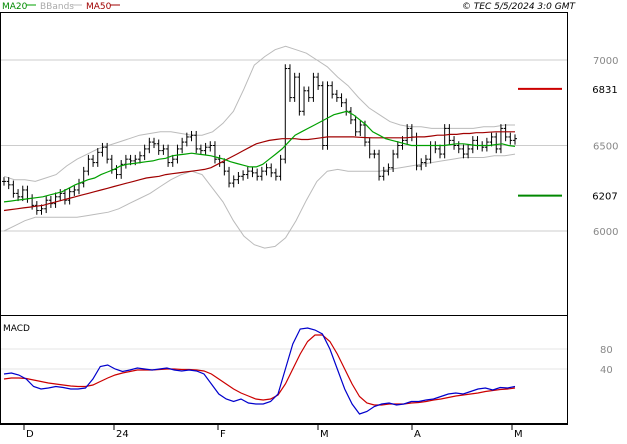  Describe the element at coordinates (605, 147) in the screenshot. I see `price-tick-label: 6500` at that location.